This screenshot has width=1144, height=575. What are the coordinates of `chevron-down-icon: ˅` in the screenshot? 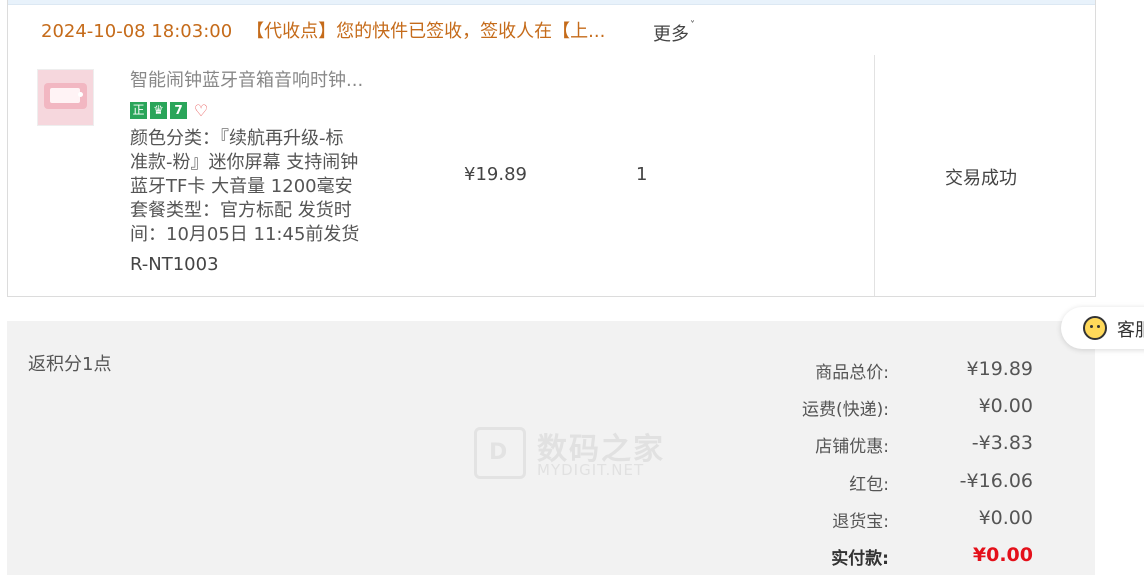 It's located at (692, 25).